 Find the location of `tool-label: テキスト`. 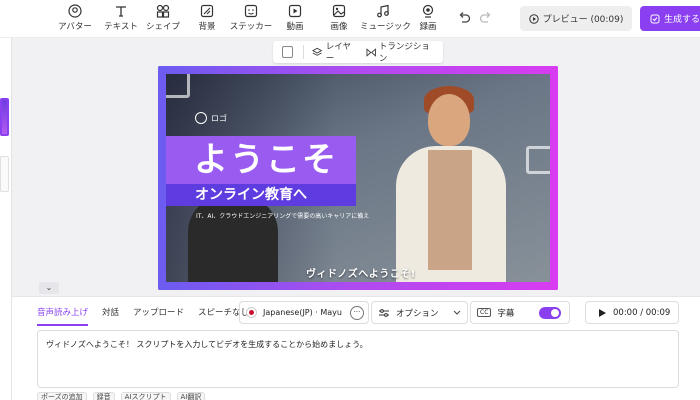

tool-label: テキスト is located at coordinates (121, 27).